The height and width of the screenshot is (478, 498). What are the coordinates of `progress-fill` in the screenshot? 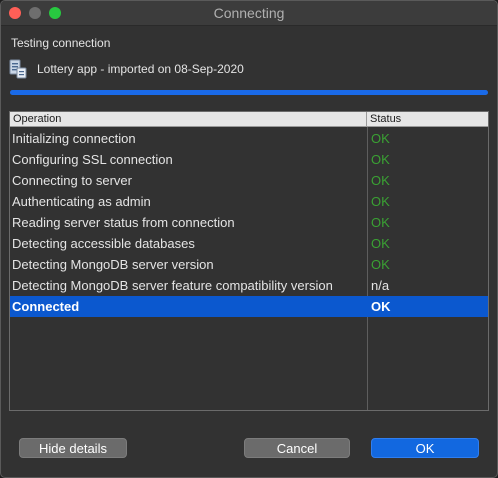 It's located at (249, 92).